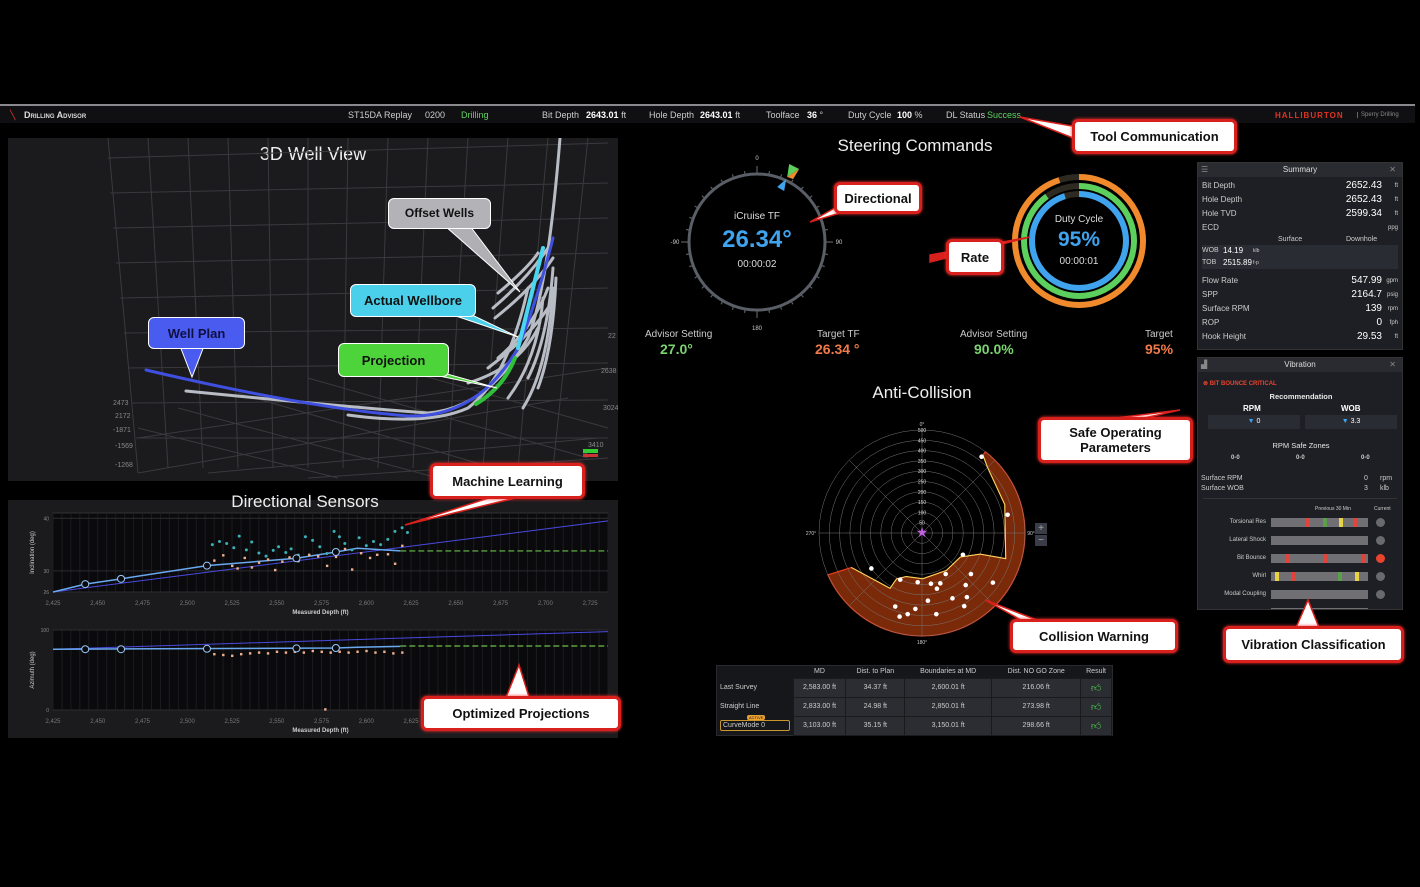 The width and height of the screenshot is (1420, 887). What do you see at coordinates (507, 481) in the screenshot?
I see `callout-machine-learning: Machine Learning` at bounding box center [507, 481].